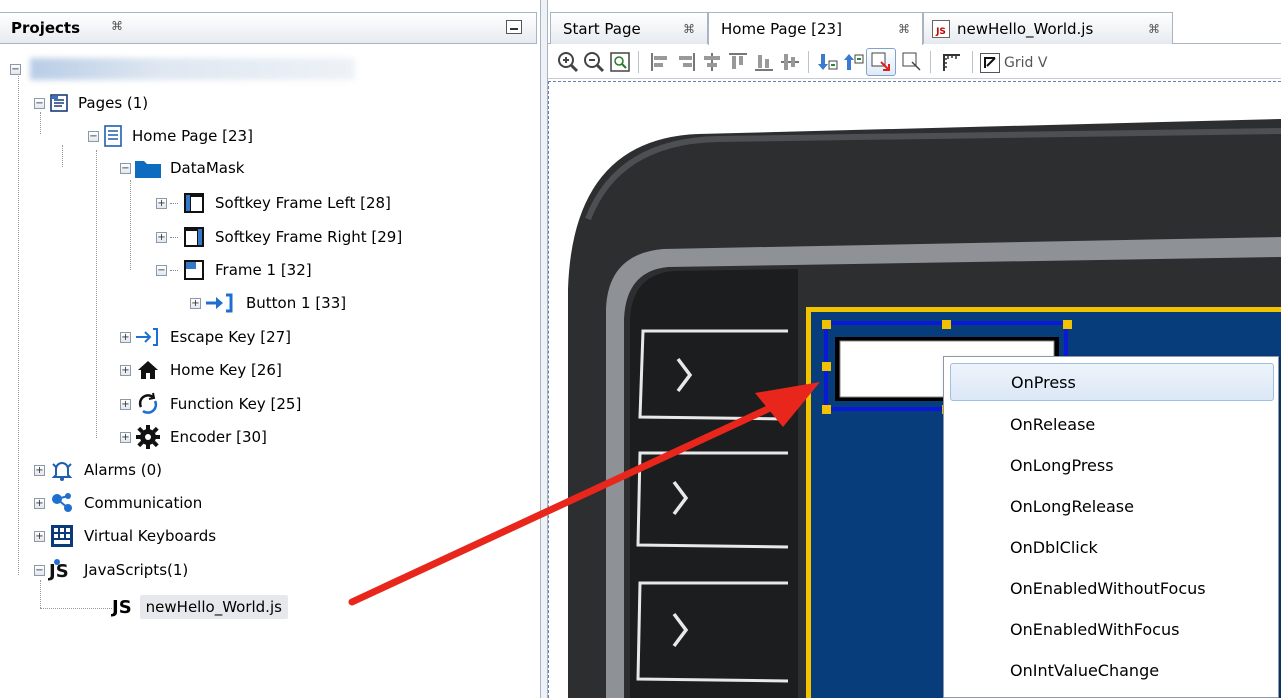 The image size is (1281, 698). I want to click on menu-item-onenabledwithfocus: OnEnabledWithFocus, so click(1112, 629).